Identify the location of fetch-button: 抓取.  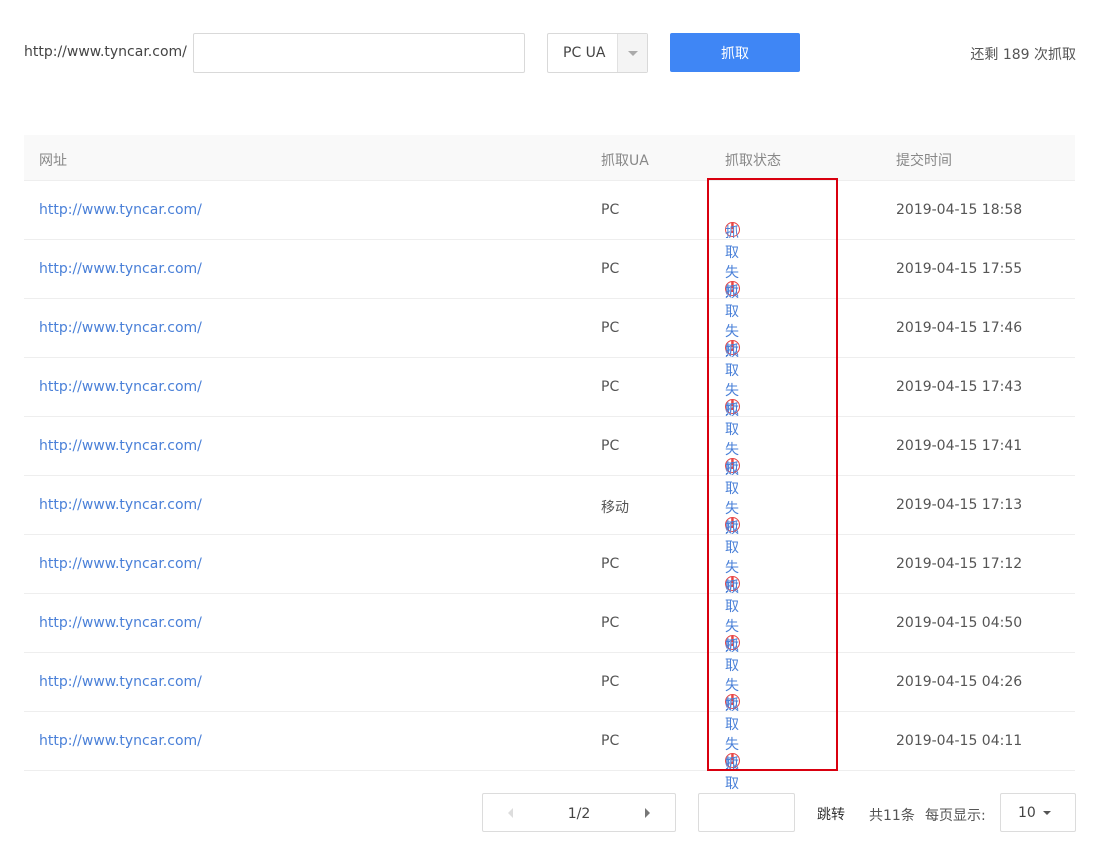
(735, 52).